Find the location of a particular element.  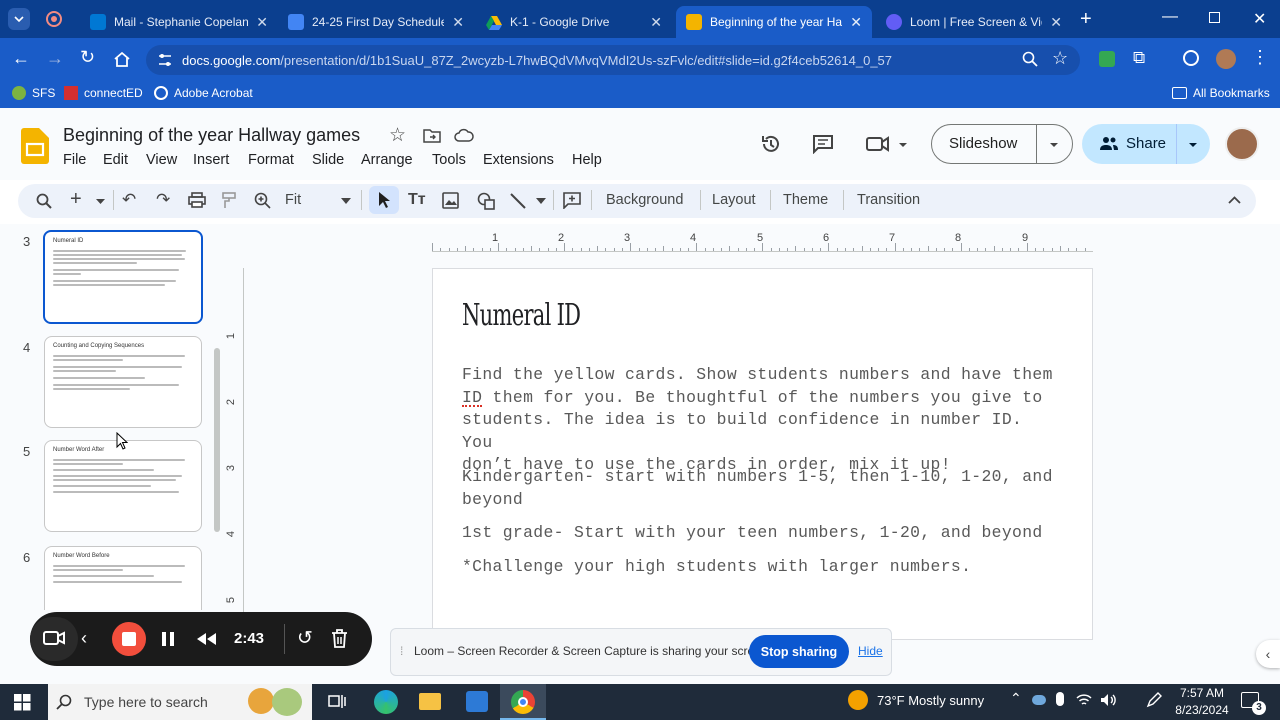

insert-image-icon is located at coordinates (450, 200).